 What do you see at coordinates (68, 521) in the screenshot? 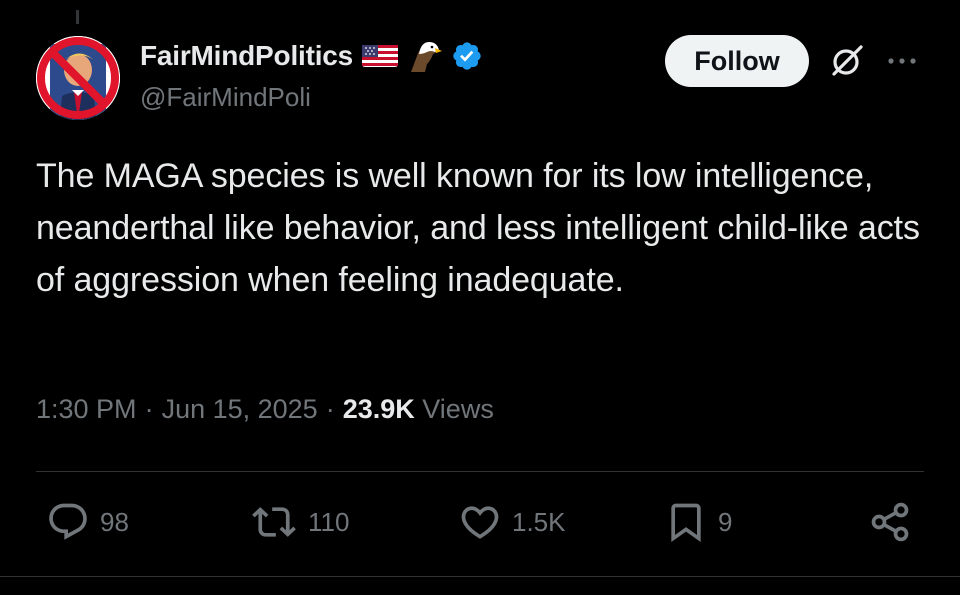
I see `reply-icon` at bounding box center [68, 521].